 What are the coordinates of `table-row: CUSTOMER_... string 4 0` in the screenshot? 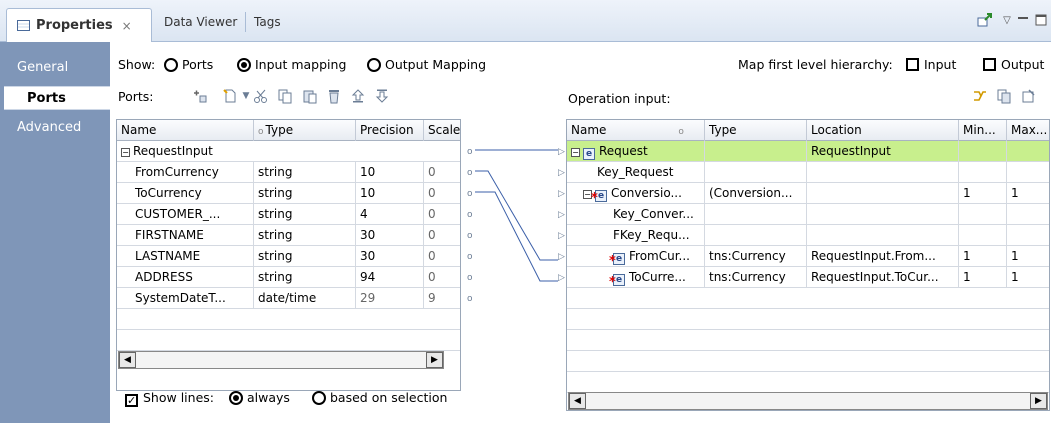 It's located at (288, 214).